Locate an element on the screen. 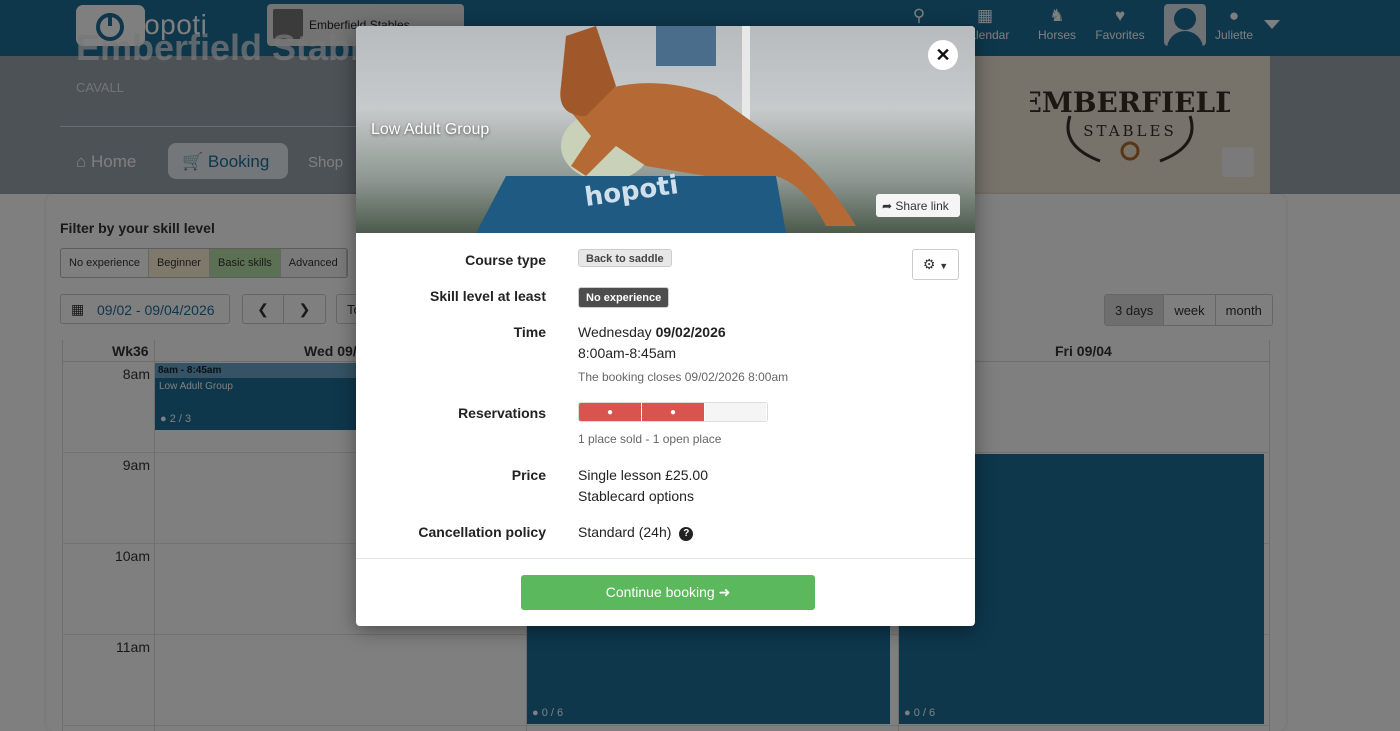 The width and height of the screenshot is (1400, 731). price-options: Stablecard options is located at coordinates (636, 496).